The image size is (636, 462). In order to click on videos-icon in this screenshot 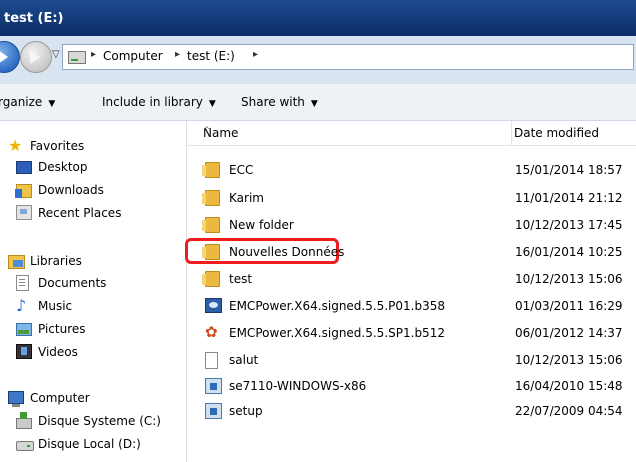, I will do `click(24, 351)`.